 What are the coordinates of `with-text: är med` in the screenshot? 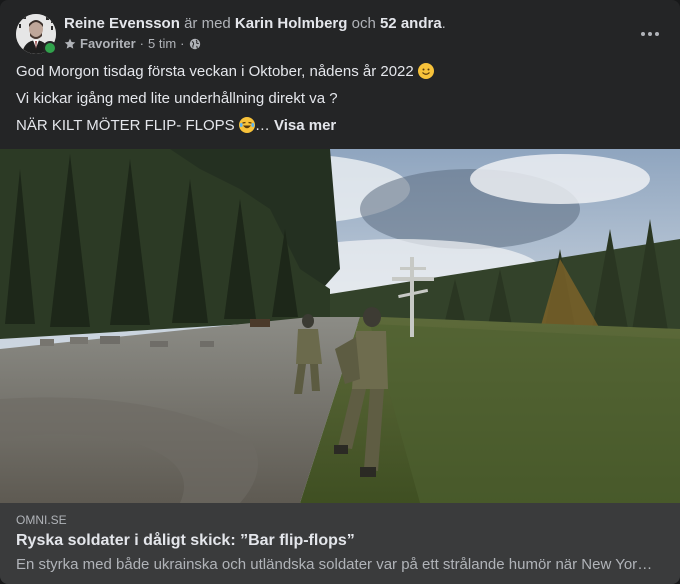 It's located at (207, 23).